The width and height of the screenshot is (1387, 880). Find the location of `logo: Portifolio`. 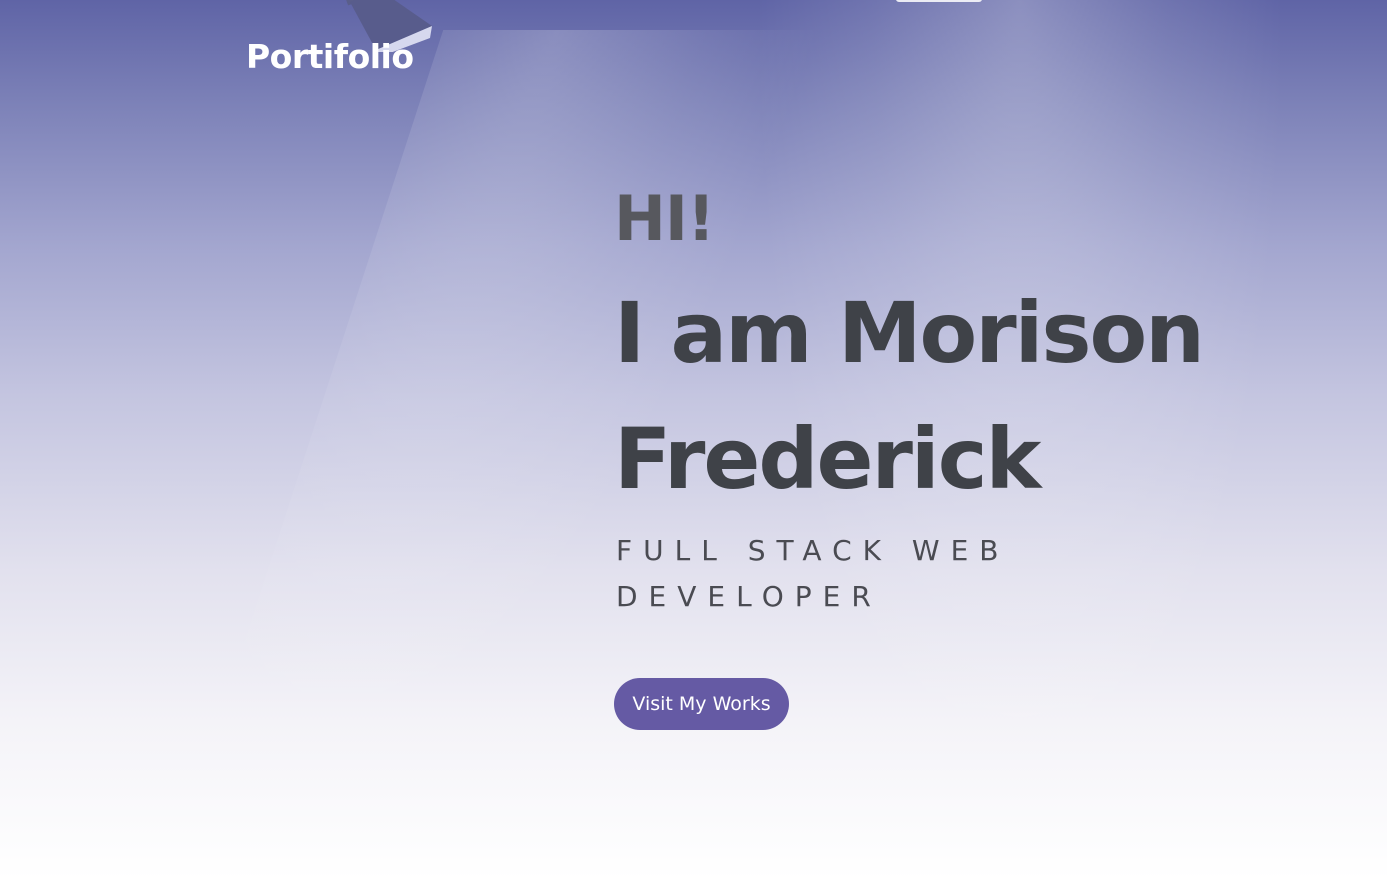

logo: Portifolio is located at coordinates (330, 57).